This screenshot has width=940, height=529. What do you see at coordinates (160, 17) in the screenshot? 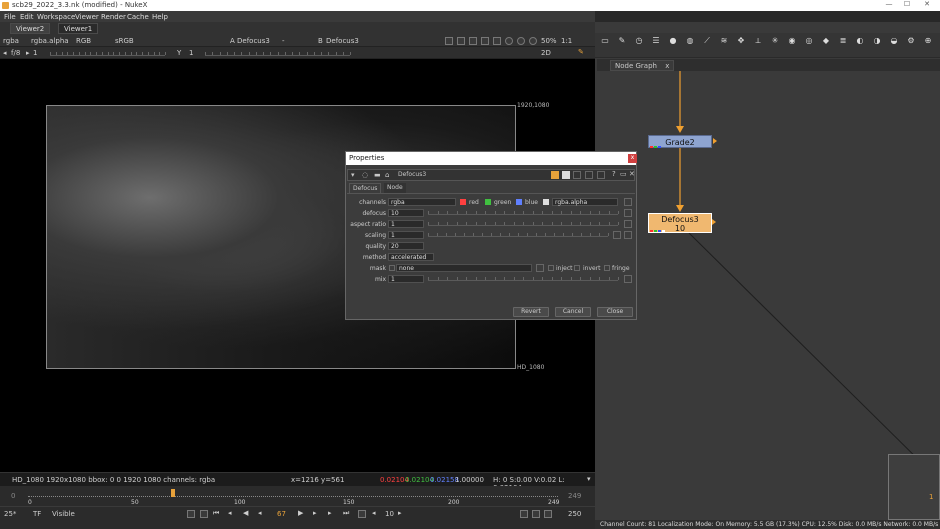
I see `menu-help: Help` at bounding box center [160, 17].